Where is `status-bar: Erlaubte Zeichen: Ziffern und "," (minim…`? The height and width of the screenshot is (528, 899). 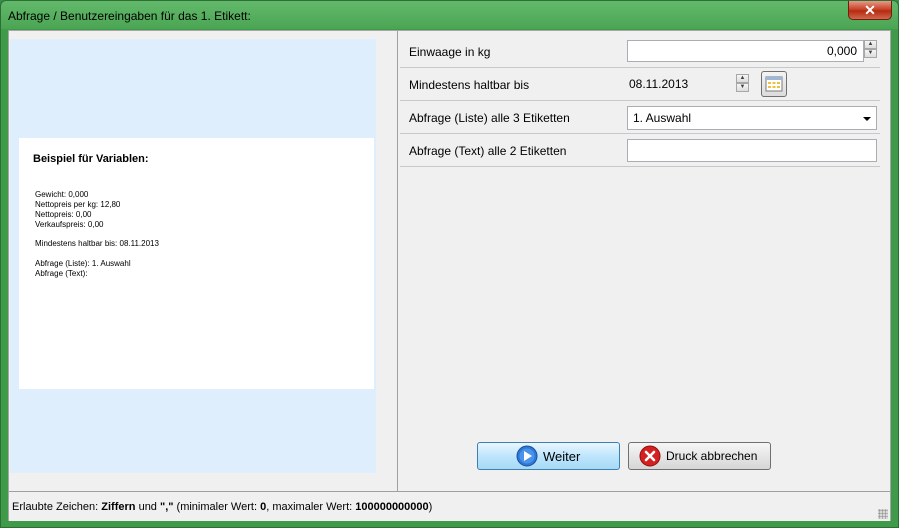 status-bar: Erlaubte Zeichen: Ziffern und "," (minim… is located at coordinates (449, 506).